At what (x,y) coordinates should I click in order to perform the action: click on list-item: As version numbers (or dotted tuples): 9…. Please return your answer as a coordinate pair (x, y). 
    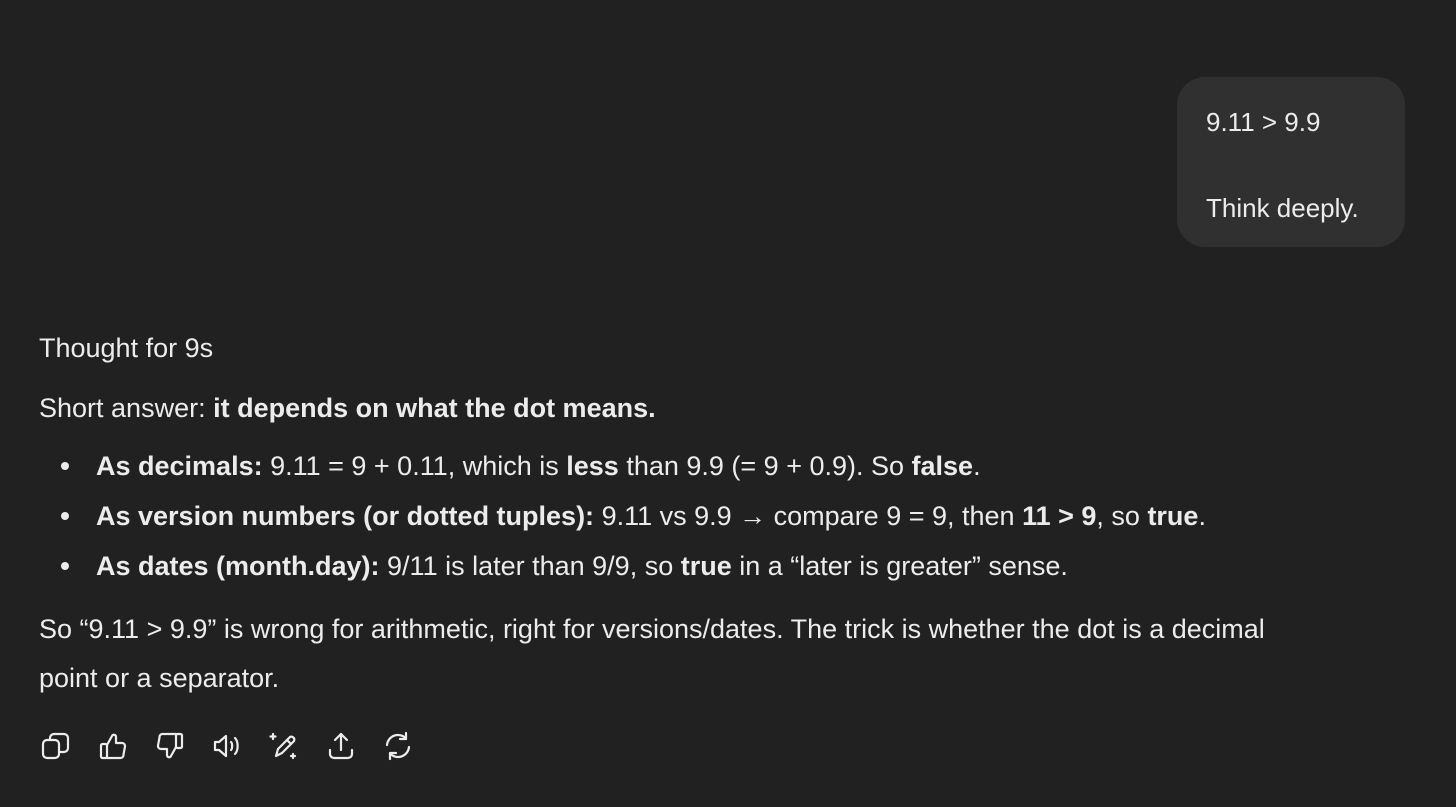
    Looking at the image, I should click on (719, 516).